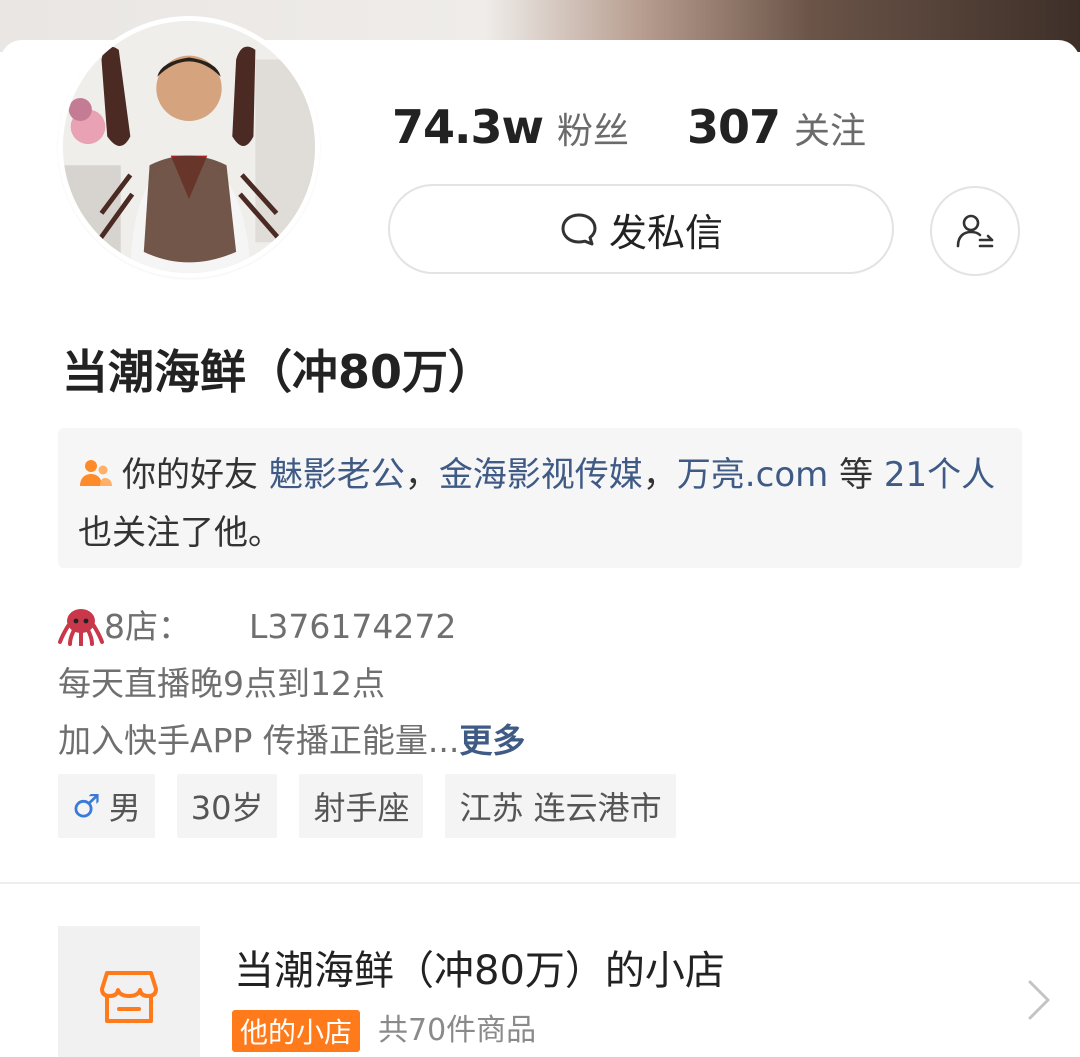 The image size is (1080, 1057). I want to click on friend-link-1: 魅影老公, so click(337, 475).